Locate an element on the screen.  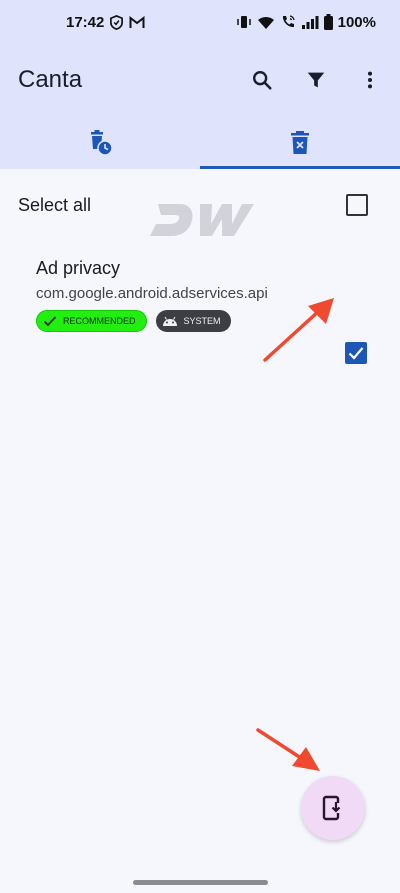
filter-icon is located at coordinates (316, 80).